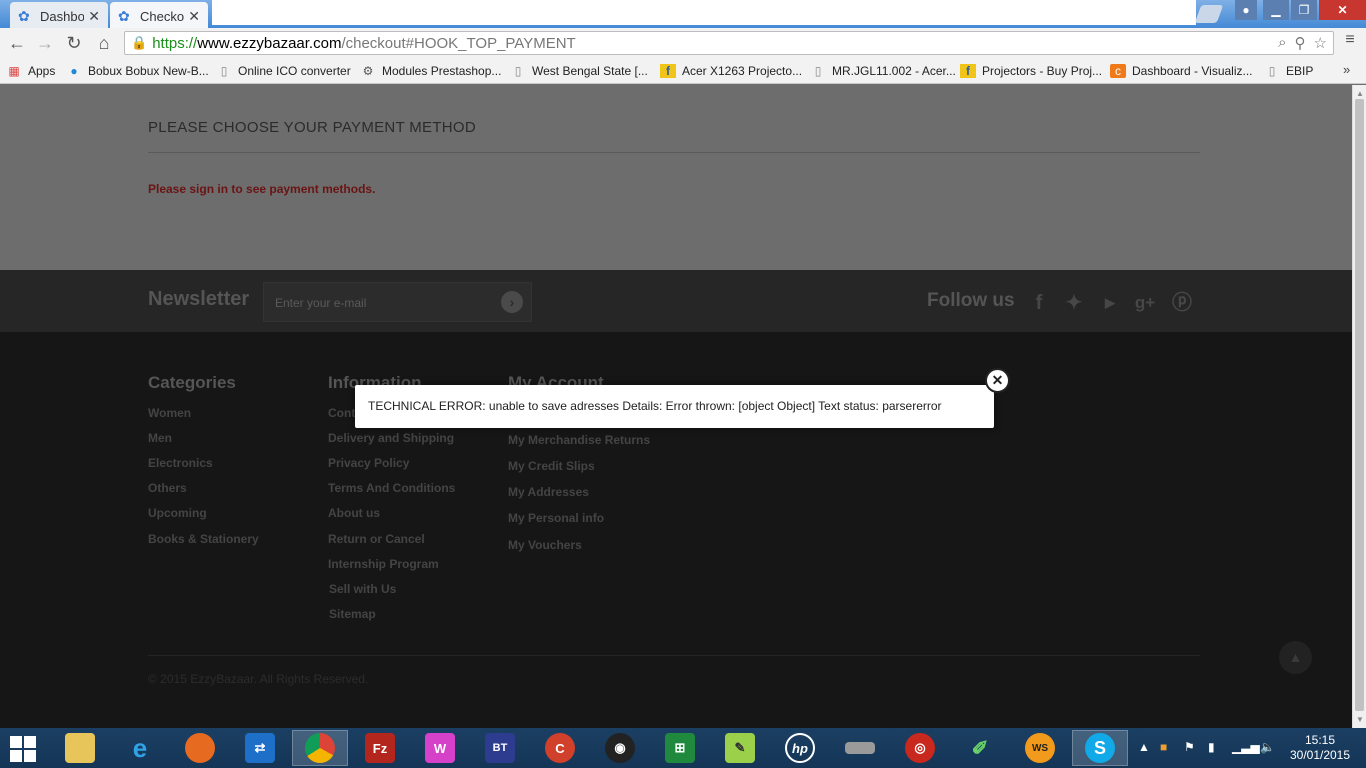 The image size is (1366, 768). What do you see at coordinates (341, 413) in the screenshot?
I see `footer-link: Cont` at bounding box center [341, 413].